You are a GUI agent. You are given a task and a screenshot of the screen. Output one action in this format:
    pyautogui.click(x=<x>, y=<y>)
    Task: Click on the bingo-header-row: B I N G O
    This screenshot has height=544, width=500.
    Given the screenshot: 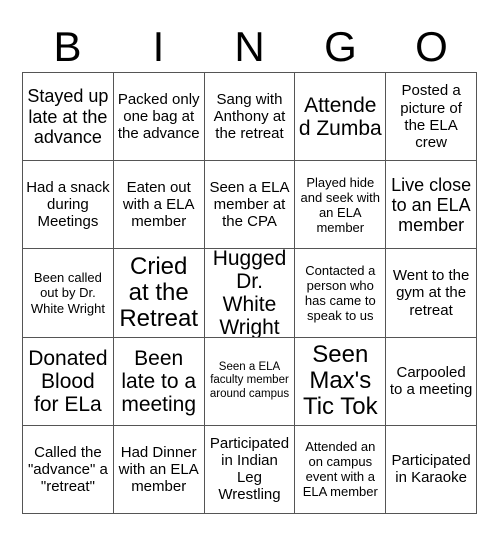 What is the action you would take?
    pyautogui.click(x=249, y=47)
    